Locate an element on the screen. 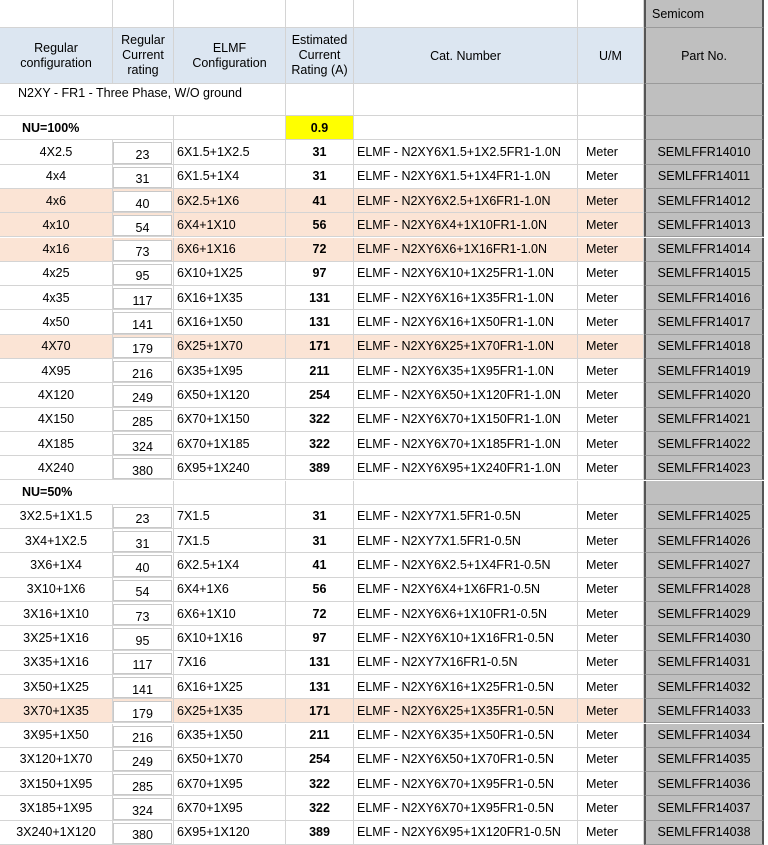  regular-config-cell: 4x16 is located at coordinates (56, 249).